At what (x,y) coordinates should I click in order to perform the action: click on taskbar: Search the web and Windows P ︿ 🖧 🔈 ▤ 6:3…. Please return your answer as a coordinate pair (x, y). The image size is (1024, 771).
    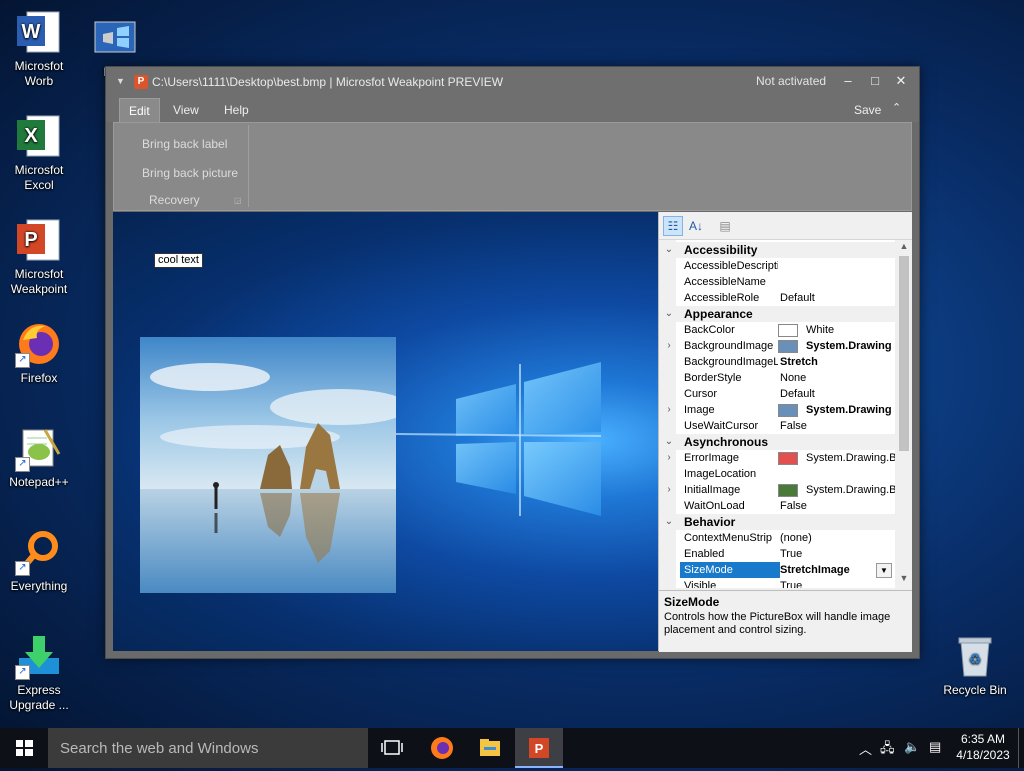
    Looking at the image, I should click on (512, 748).